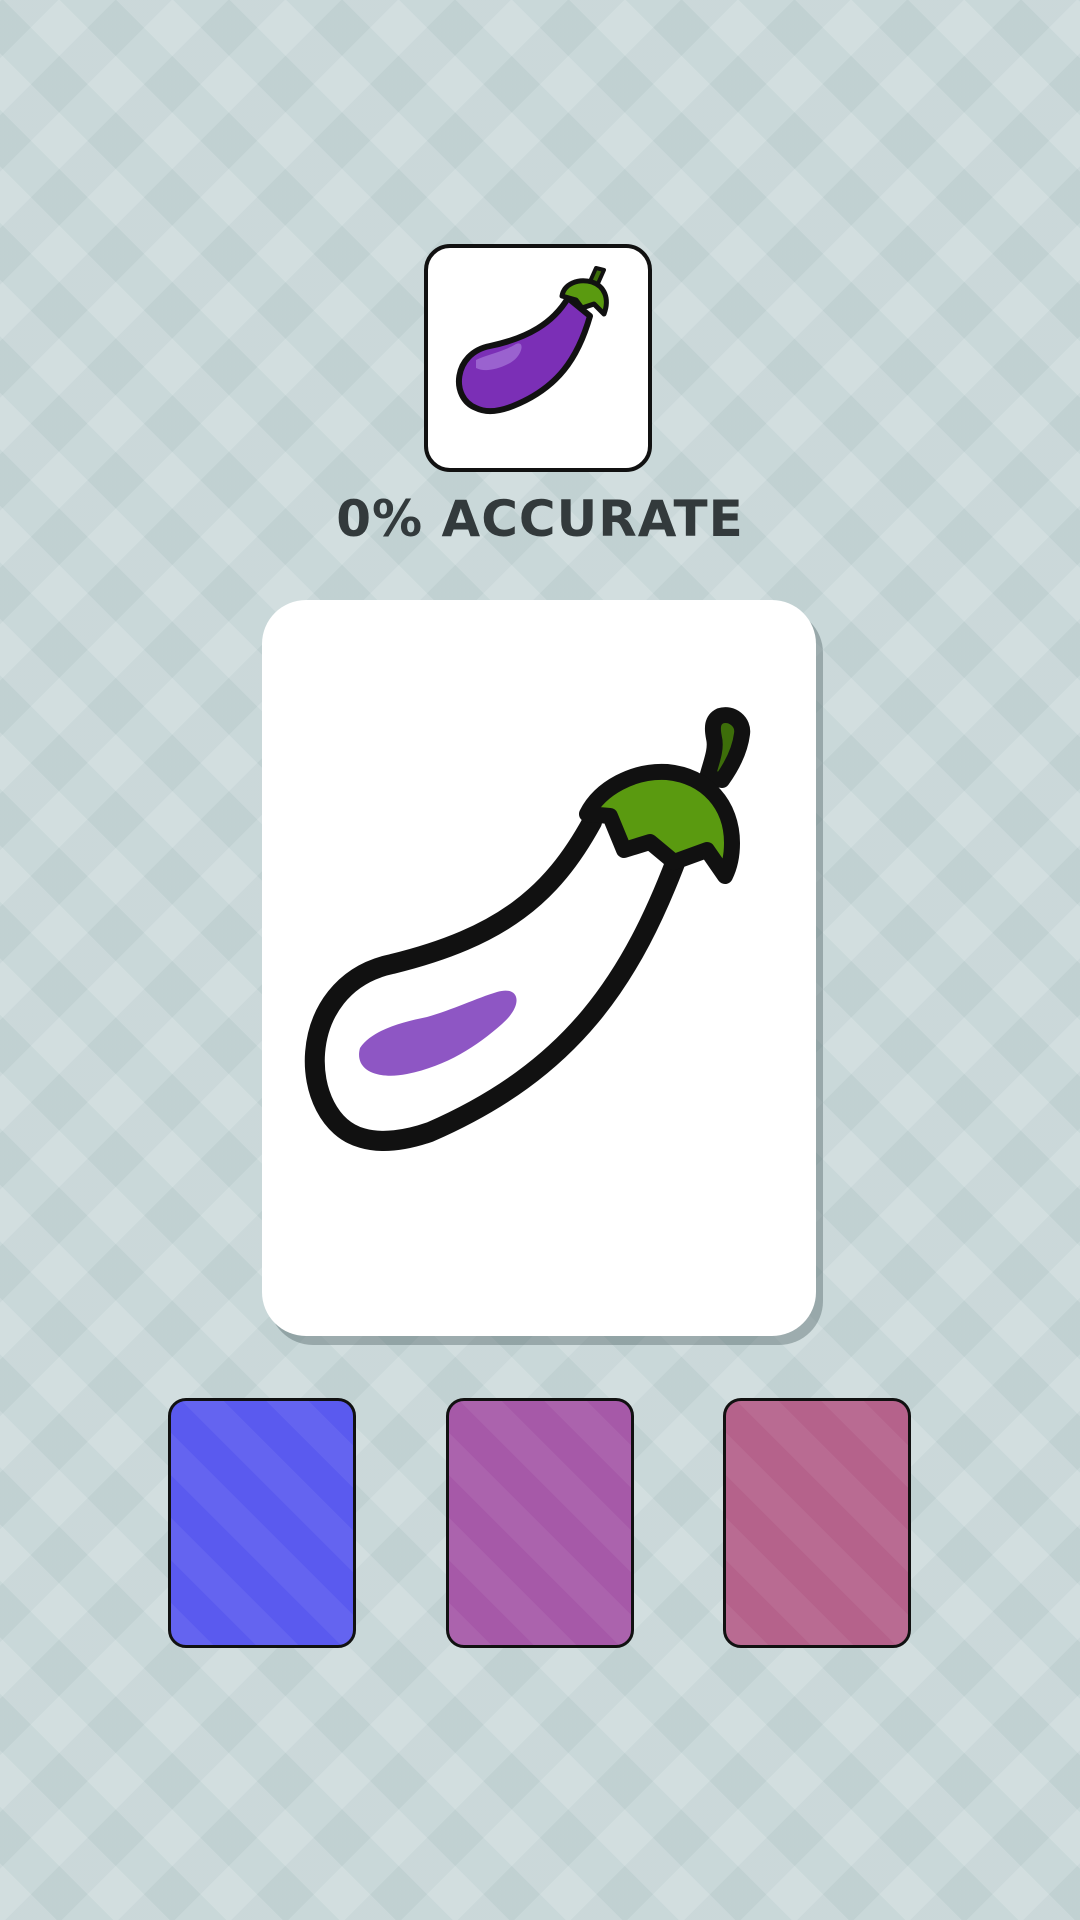 The height and width of the screenshot is (1920, 1080). I want to click on reference-card, so click(538, 358).